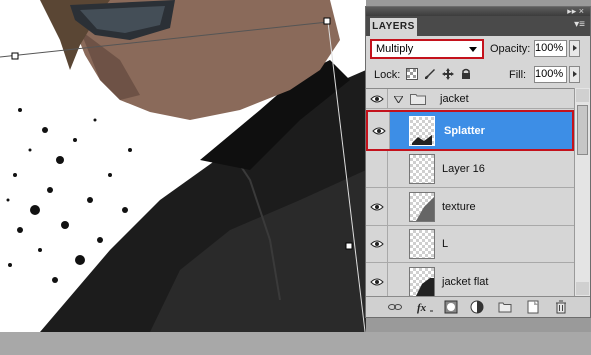 The width and height of the screenshot is (591, 355). I want to click on trash-icon, so click(561, 307).